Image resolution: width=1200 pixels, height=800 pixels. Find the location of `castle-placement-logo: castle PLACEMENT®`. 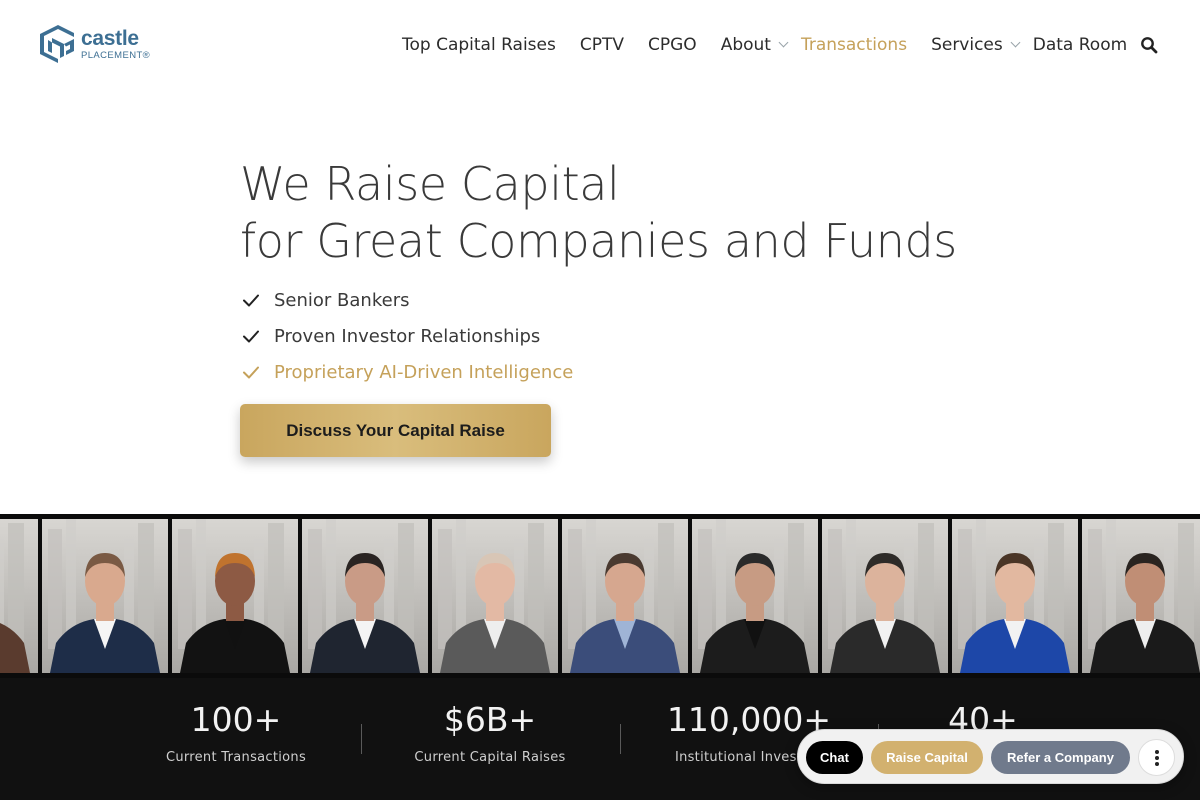

castle-placement-logo: castle PLACEMENT® is located at coordinates (94, 44).